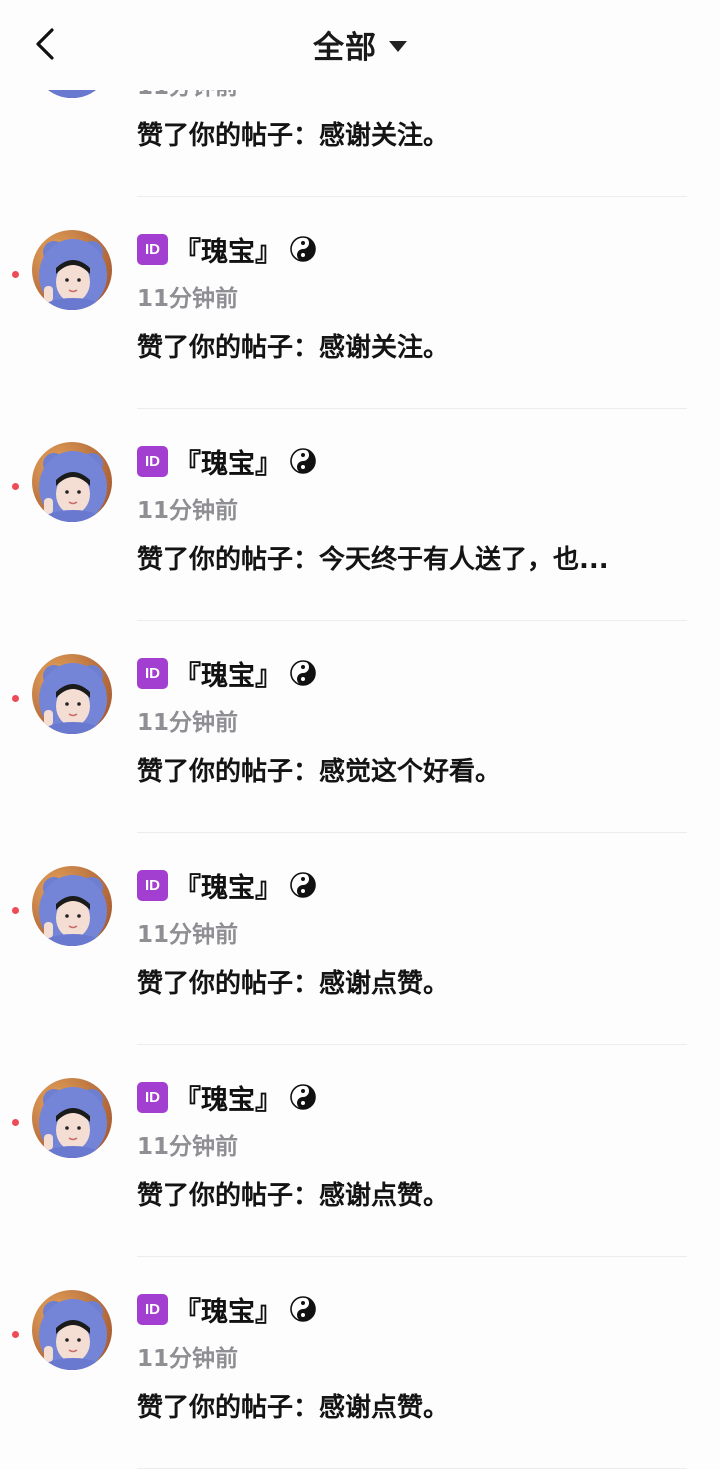 The image size is (720, 1469). Describe the element at coordinates (360, 727) in the screenshot. I see `list-item: ID 『瑰宝』 11分钟前 赞了你的帖子：感觉这个好看。` at that location.